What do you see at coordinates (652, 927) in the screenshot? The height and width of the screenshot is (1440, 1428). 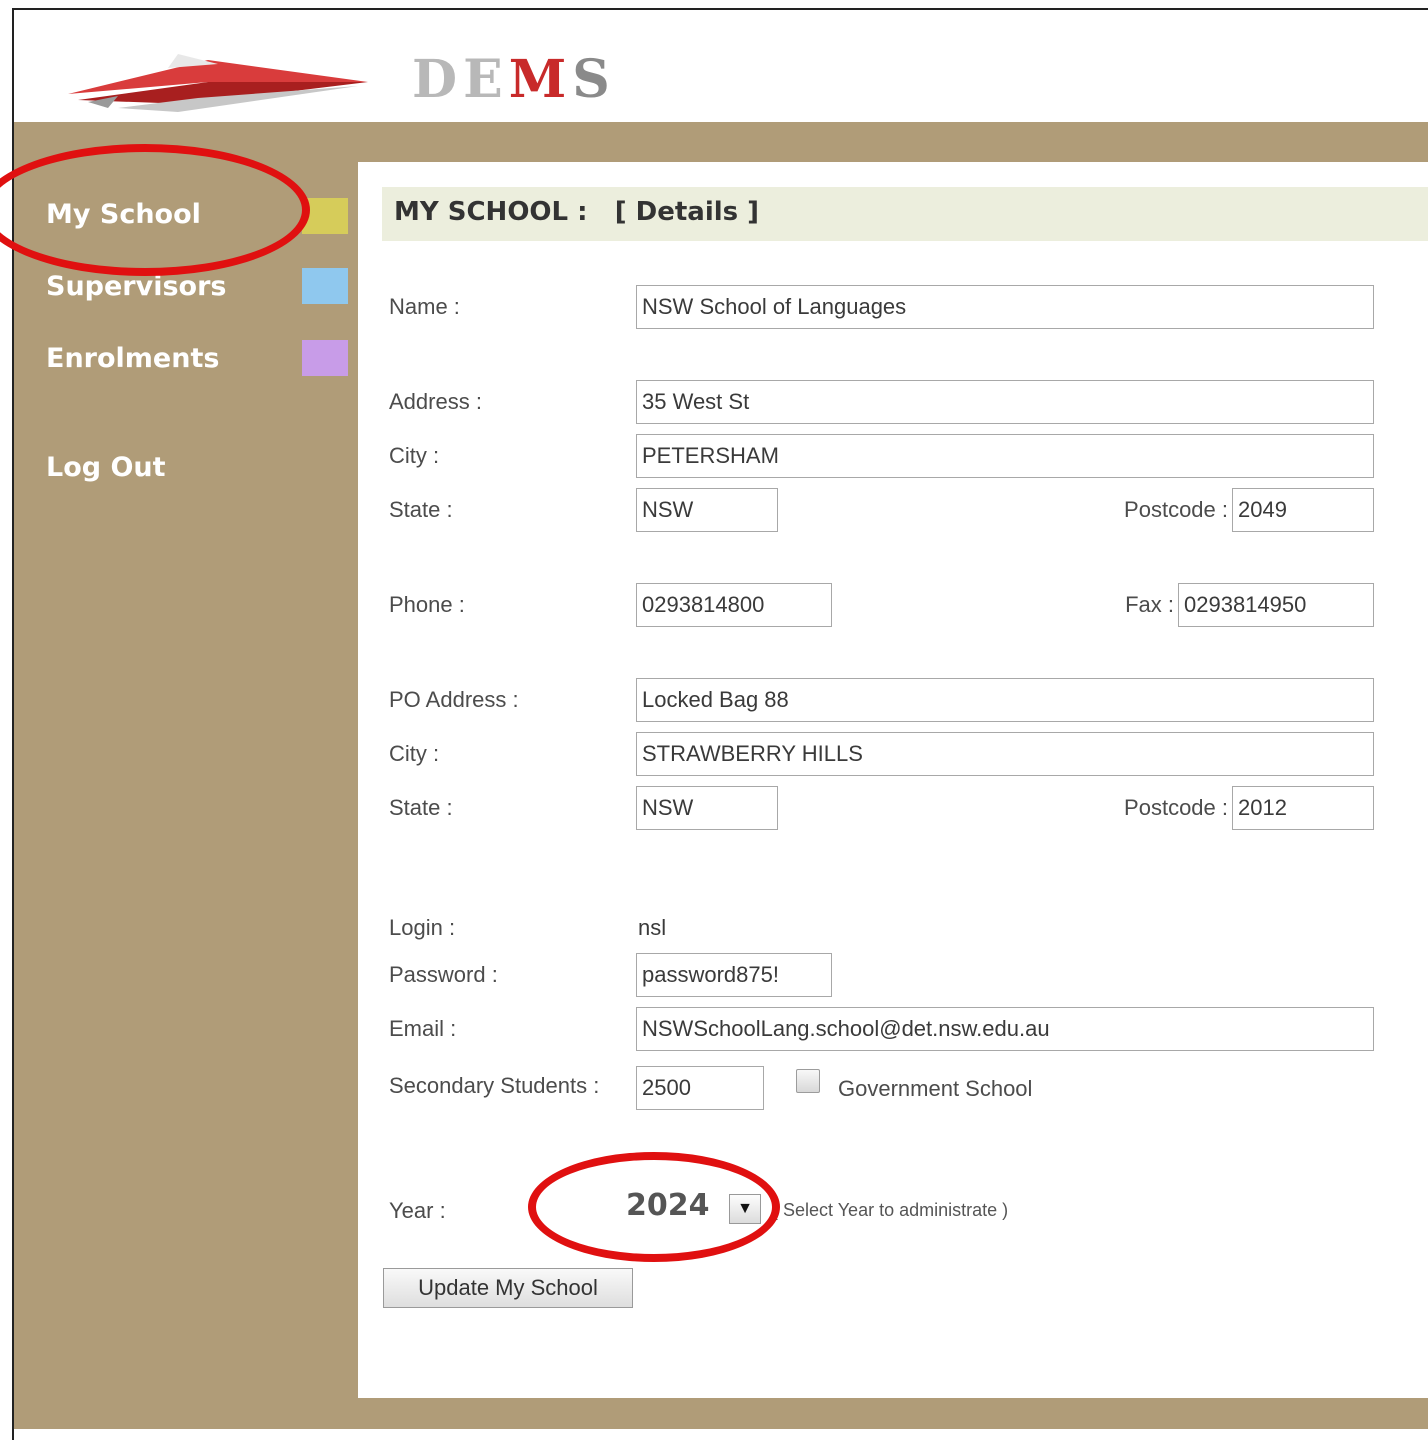 I see `login-value: nsl` at bounding box center [652, 927].